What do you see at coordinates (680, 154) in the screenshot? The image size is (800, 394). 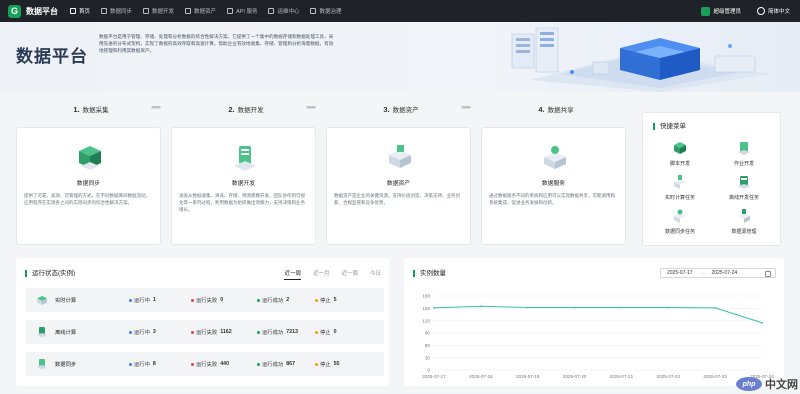 I see `quick-item-script-dev: 脚本开发` at bounding box center [680, 154].